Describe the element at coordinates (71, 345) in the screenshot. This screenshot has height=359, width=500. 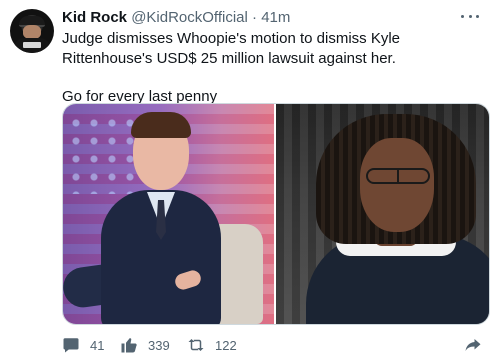
I see `reply-icon` at that location.